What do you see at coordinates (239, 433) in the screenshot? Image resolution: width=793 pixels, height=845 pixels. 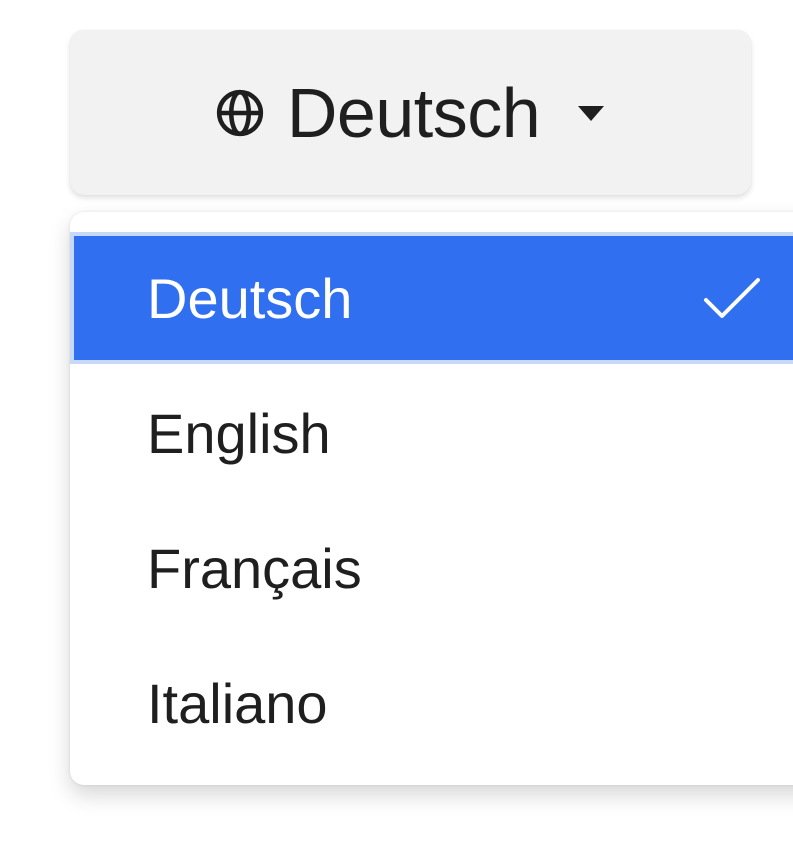 I see `language-option-label: English` at bounding box center [239, 433].